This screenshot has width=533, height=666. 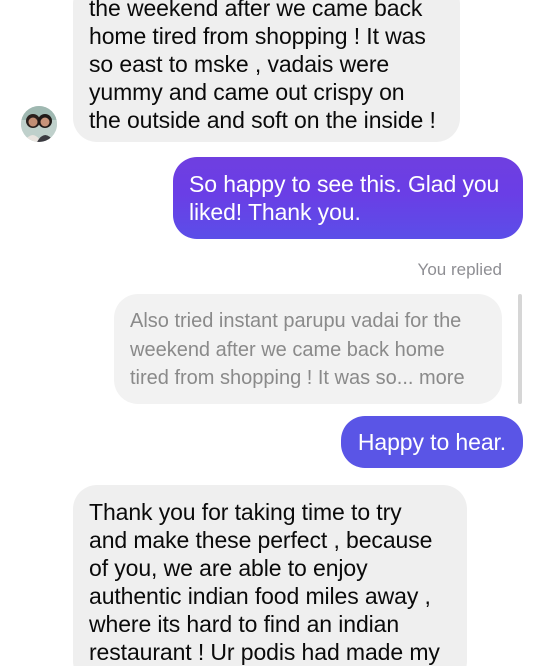 I want to click on message-text-line: of you, we are able to enjoy, so click(x=228, y=568).